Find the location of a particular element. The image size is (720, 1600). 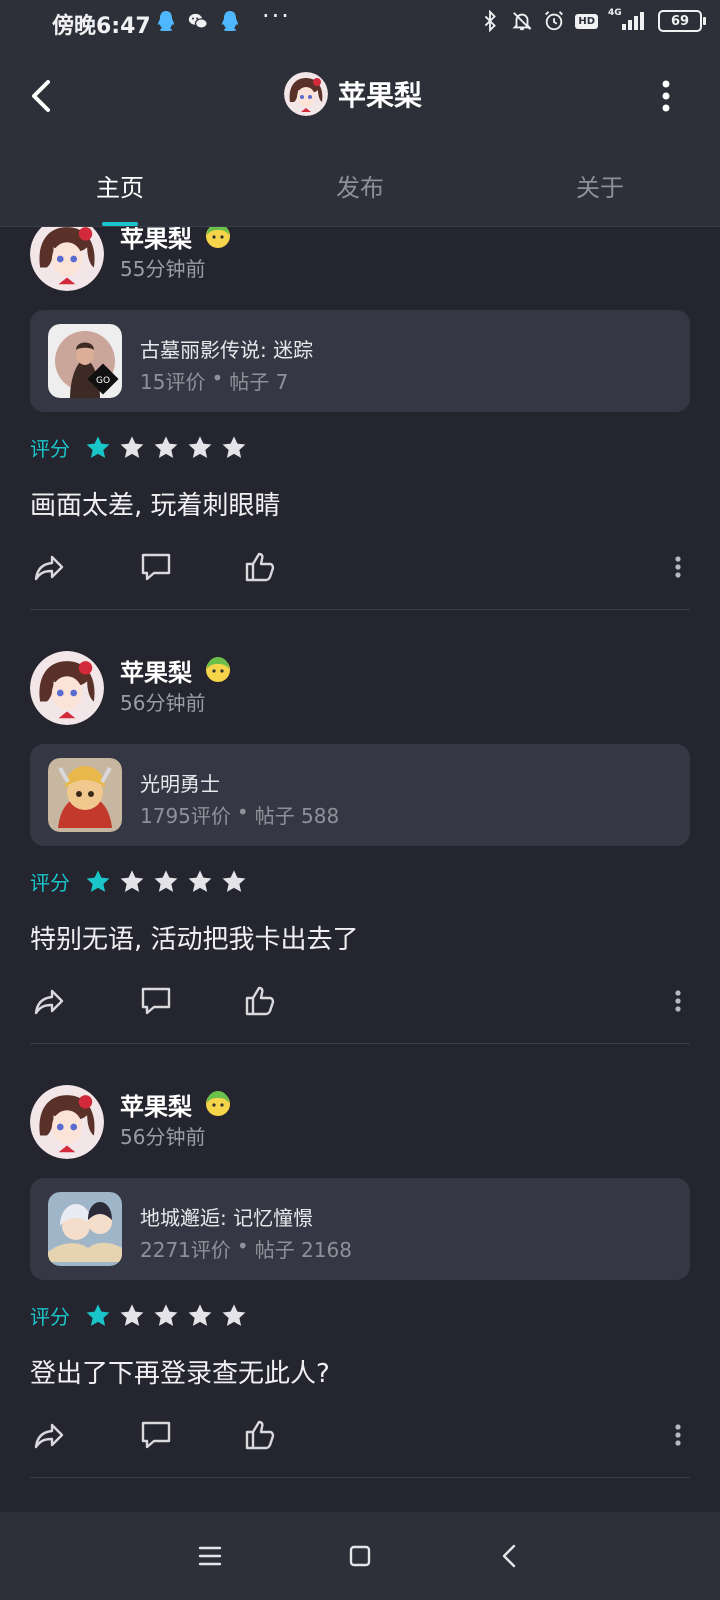

game-icon is located at coordinates (85, 795).